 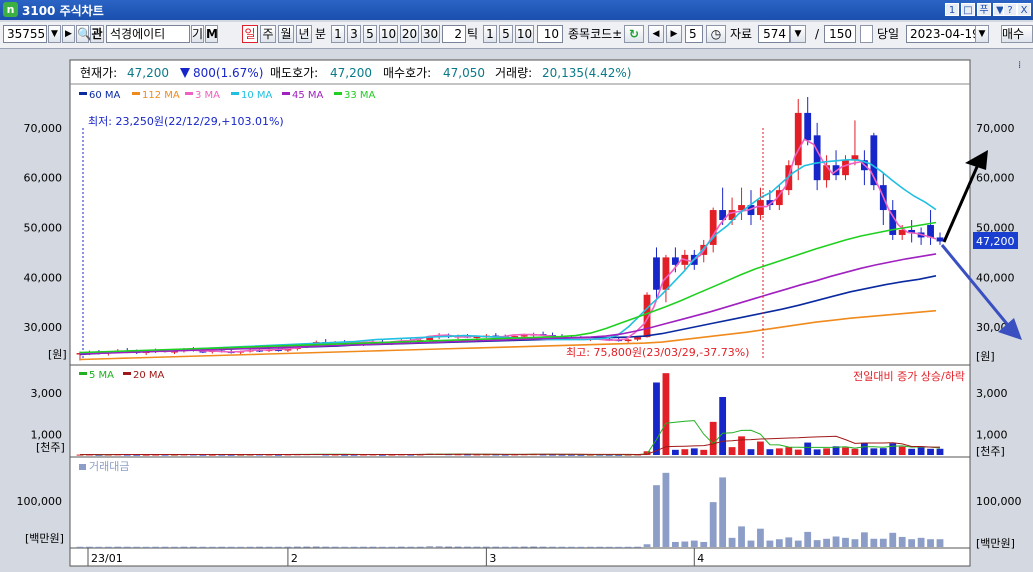 I want to click on tick-1-button: 1, so click(x=490, y=34).